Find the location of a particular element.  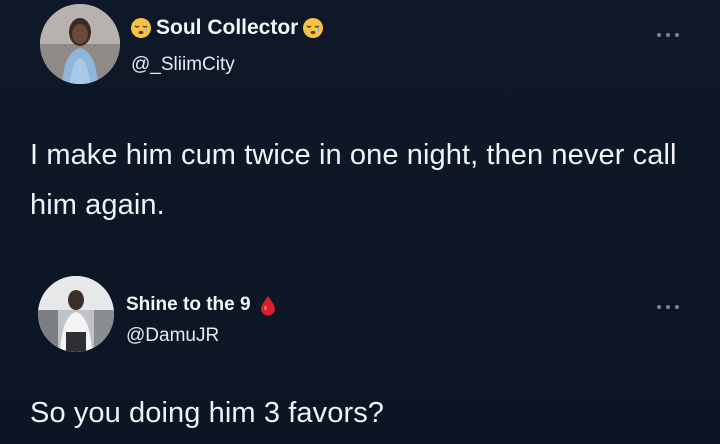

user-handle: @DamuJR is located at coordinates (172, 336).